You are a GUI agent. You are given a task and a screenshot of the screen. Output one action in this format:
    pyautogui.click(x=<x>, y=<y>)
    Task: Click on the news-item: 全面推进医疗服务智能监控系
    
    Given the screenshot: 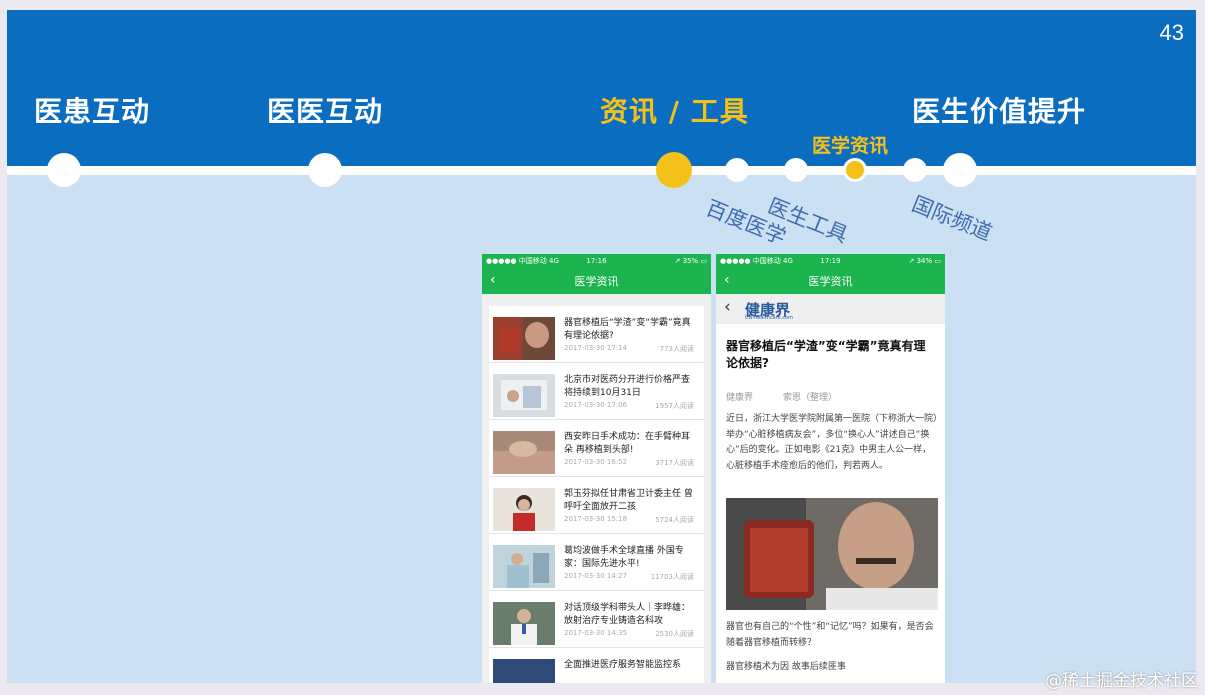 What is the action you would take?
    pyautogui.click(x=596, y=665)
    